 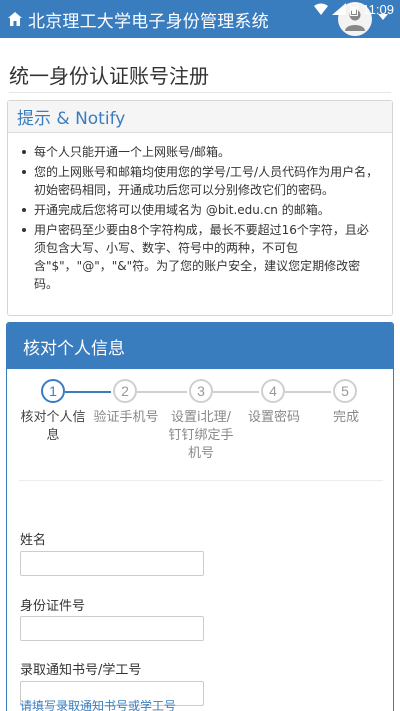 What do you see at coordinates (345, 417) in the screenshot?
I see `step-5-label: 完成` at bounding box center [345, 417].